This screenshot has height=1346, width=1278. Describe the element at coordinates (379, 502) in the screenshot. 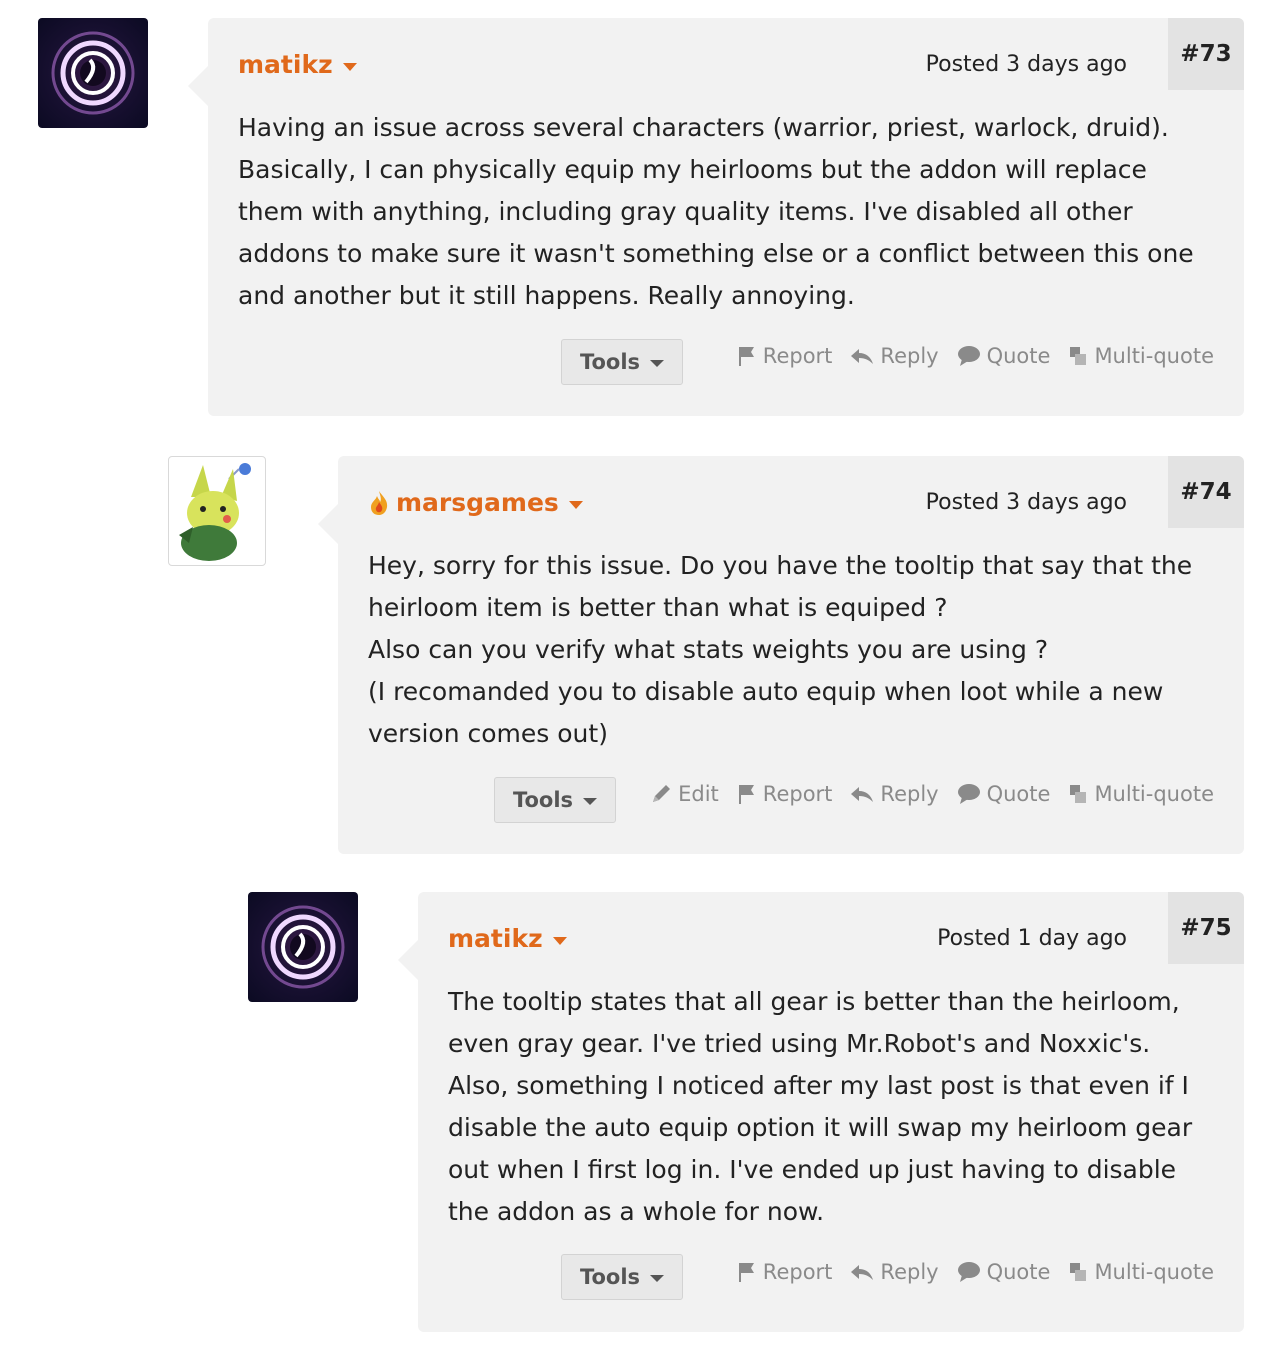

I see `flame-icon` at that location.